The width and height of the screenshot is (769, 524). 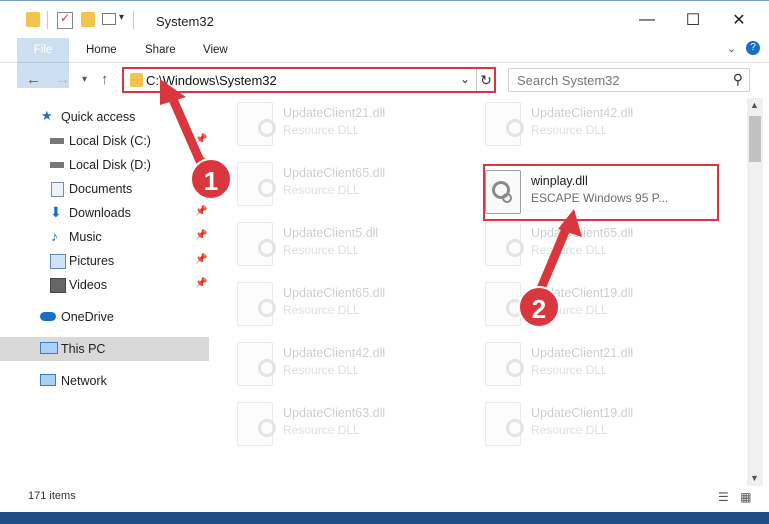 I want to click on arrow-2-shaft, so click(x=553, y=260).